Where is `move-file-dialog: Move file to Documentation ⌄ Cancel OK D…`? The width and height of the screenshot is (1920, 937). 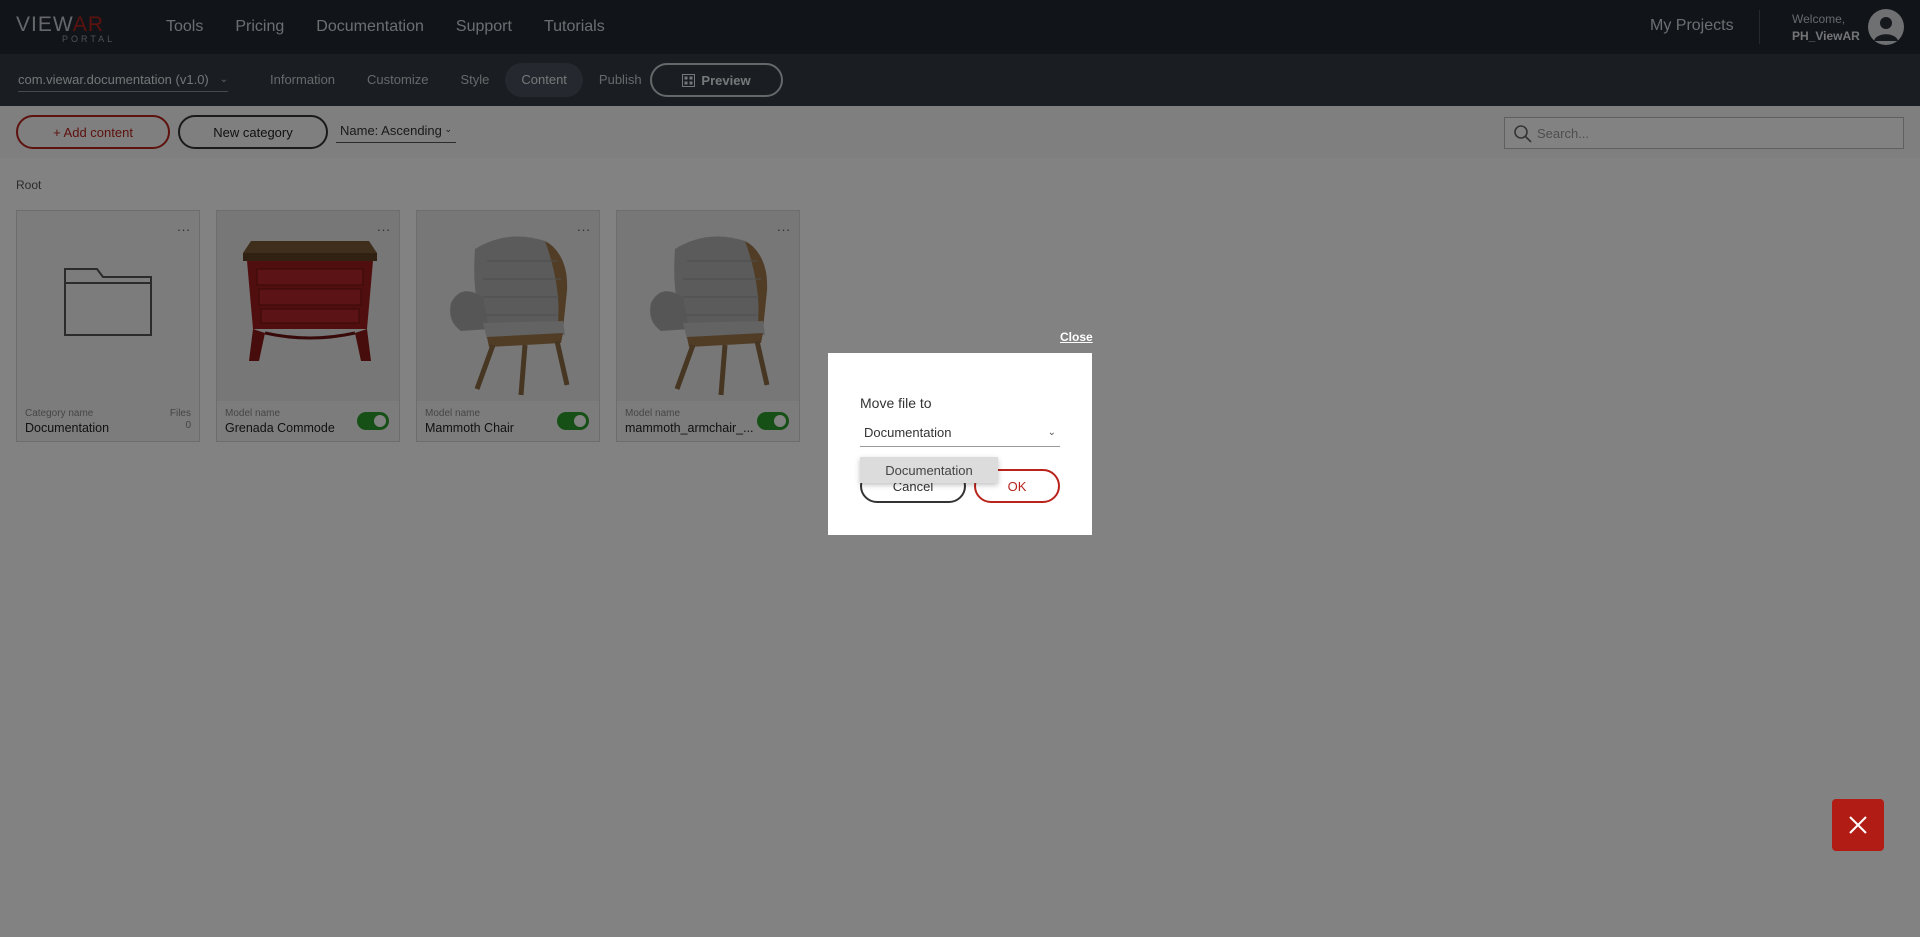
move-file-dialog: Move file to Documentation ⌄ Cancel OK D… is located at coordinates (960, 444).